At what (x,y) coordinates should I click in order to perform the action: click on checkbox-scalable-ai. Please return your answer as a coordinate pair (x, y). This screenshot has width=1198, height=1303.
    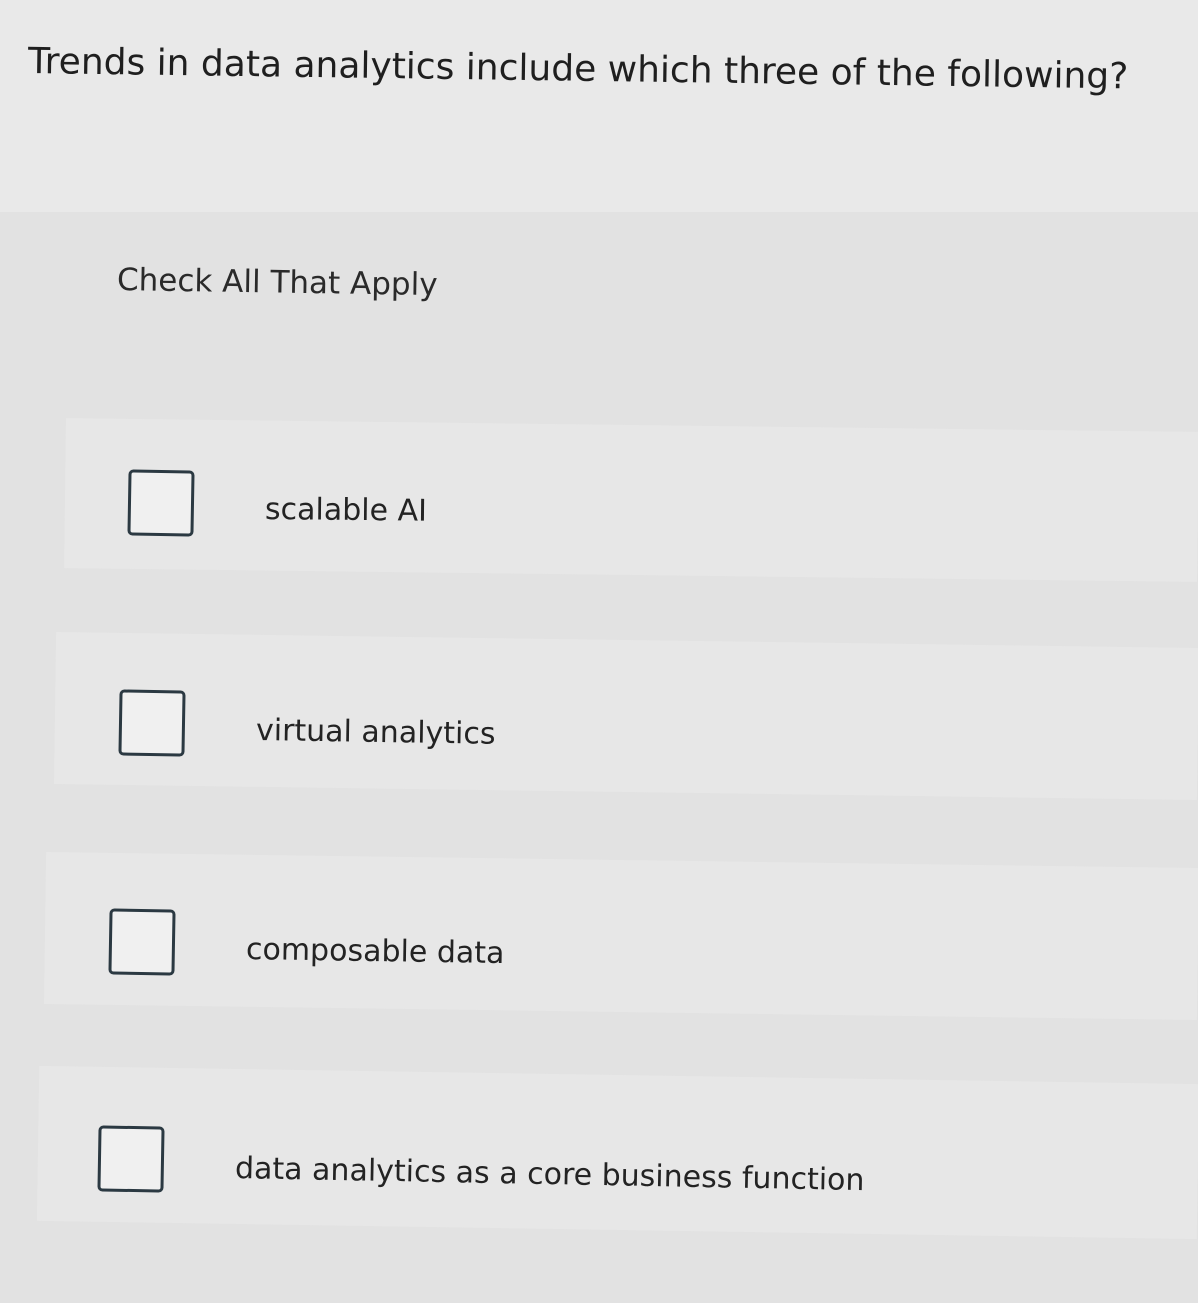
    Looking at the image, I should click on (161, 503).